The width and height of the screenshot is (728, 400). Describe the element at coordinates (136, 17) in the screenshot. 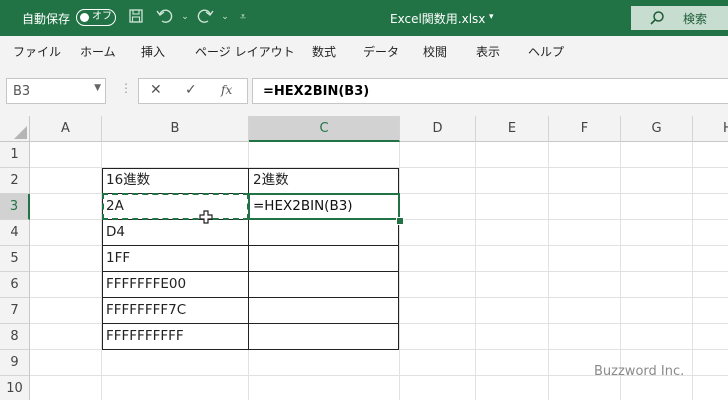

I see `save-icon` at that location.